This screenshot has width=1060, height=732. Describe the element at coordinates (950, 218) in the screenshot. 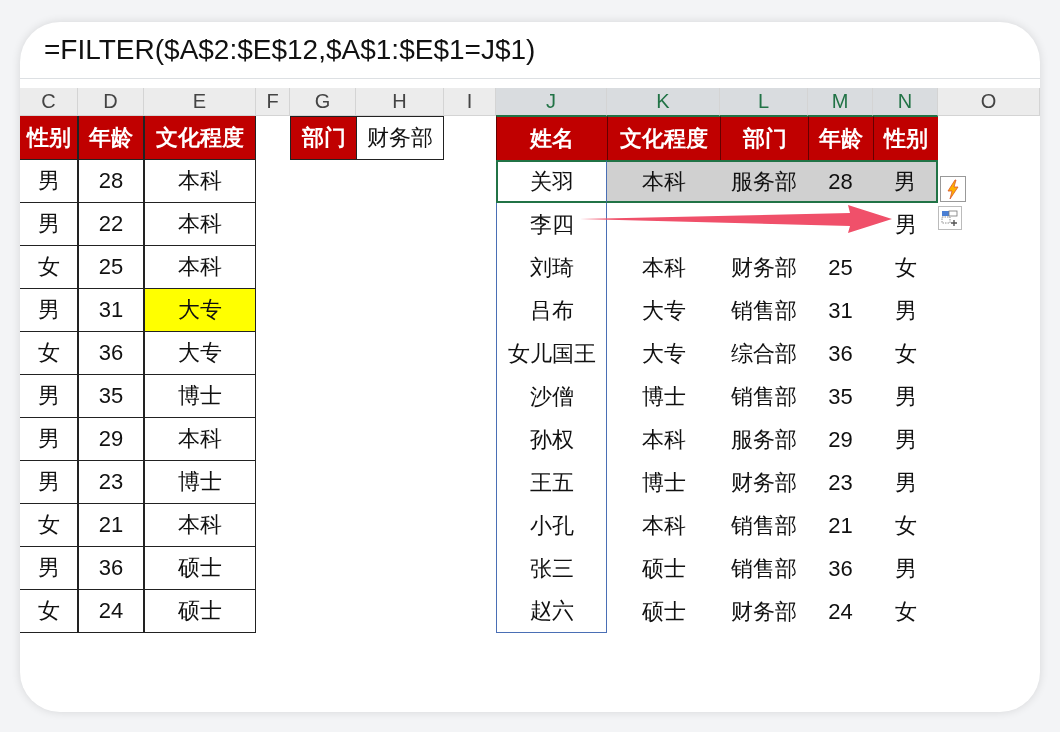

I see `paste-options-icon` at that location.